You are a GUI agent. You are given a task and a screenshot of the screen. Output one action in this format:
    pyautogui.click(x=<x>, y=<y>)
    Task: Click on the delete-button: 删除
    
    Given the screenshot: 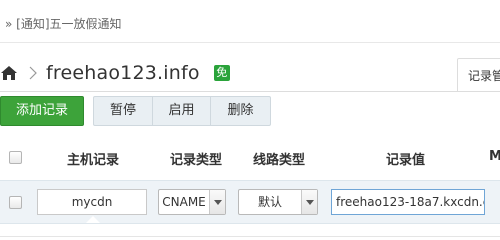 What is the action you would take?
    pyautogui.click(x=240, y=111)
    